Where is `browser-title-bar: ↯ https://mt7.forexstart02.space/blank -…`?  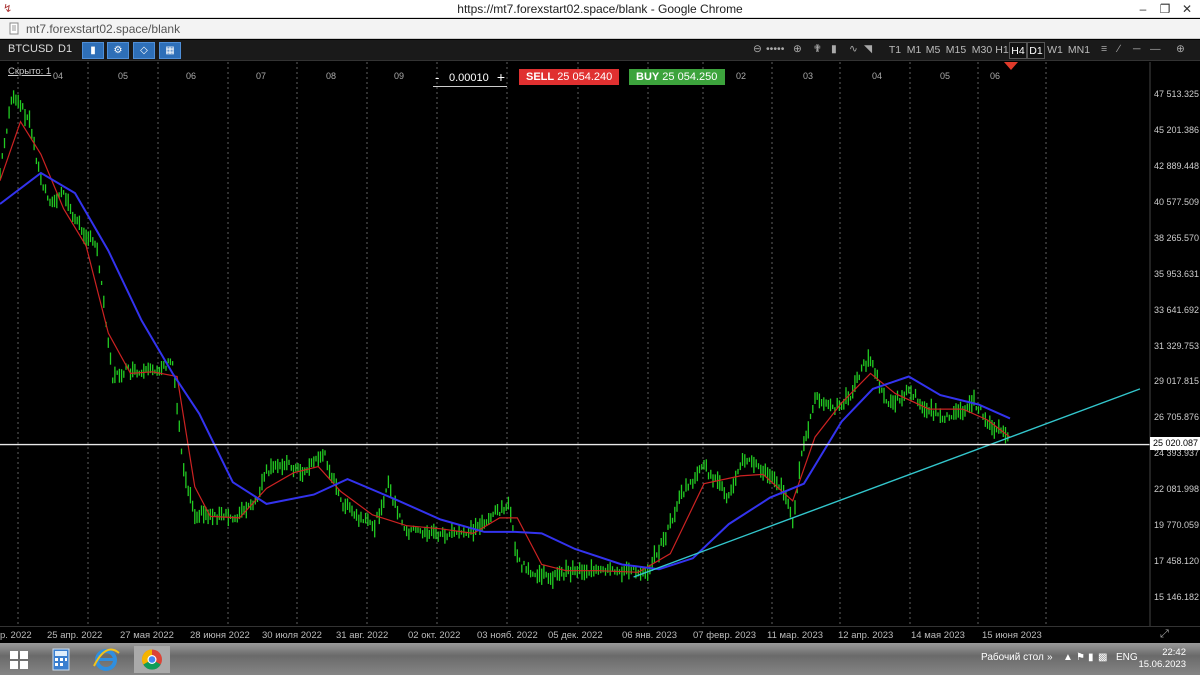
browser-title-bar: ↯ https://mt7.forexstart02.space/blank -… is located at coordinates (600, 9).